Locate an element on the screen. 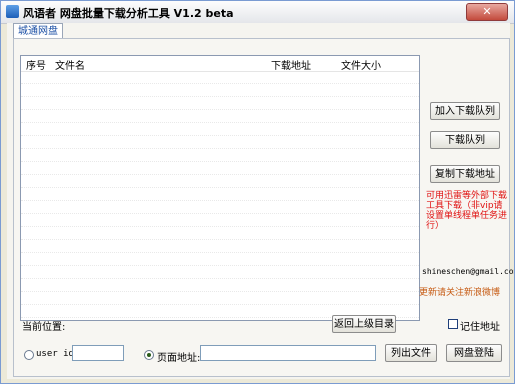  title-bar: 风语者 网盘批量下载分析工具 V1.2 beta ✕ is located at coordinates (257, 12).